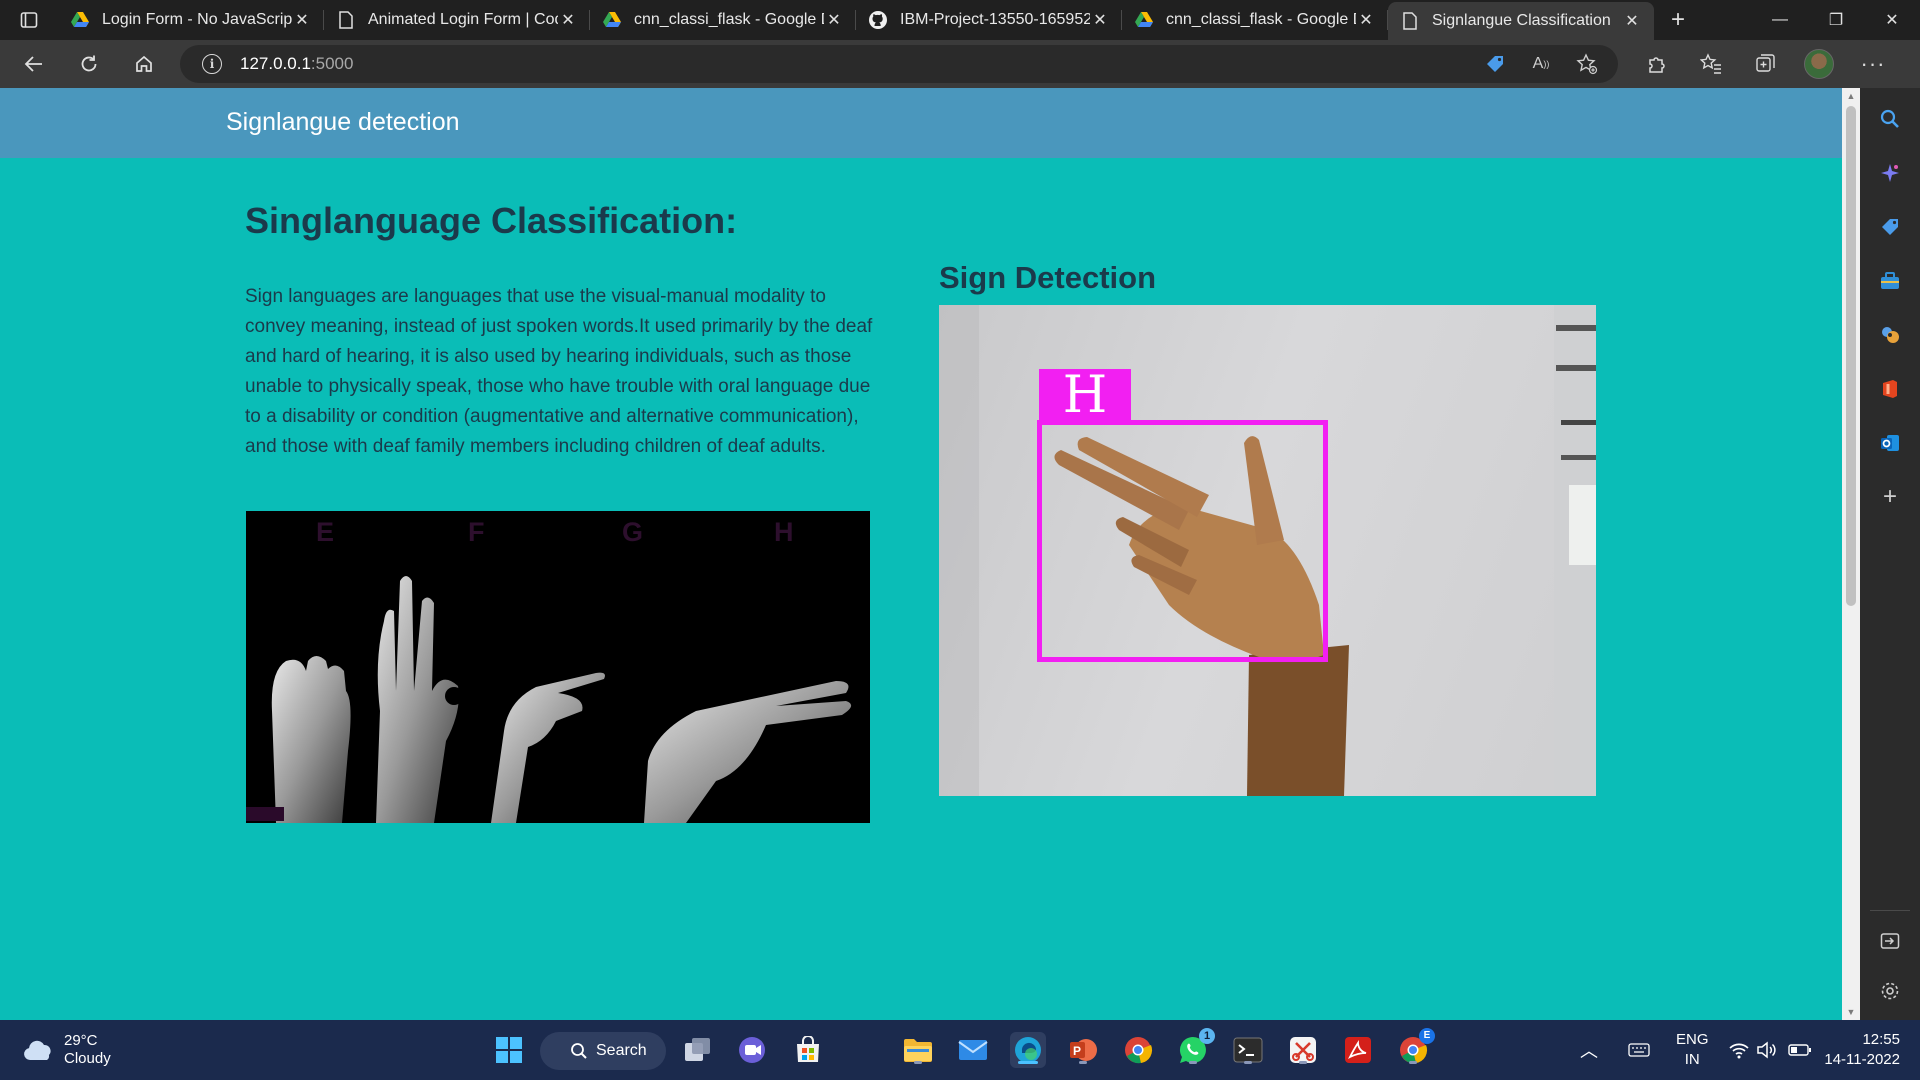 Image resolution: width=1920 pixels, height=1080 pixels. What do you see at coordinates (1851, 96) in the screenshot?
I see `scroll-up-arrow-icon: ▲` at bounding box center [1851, 96].